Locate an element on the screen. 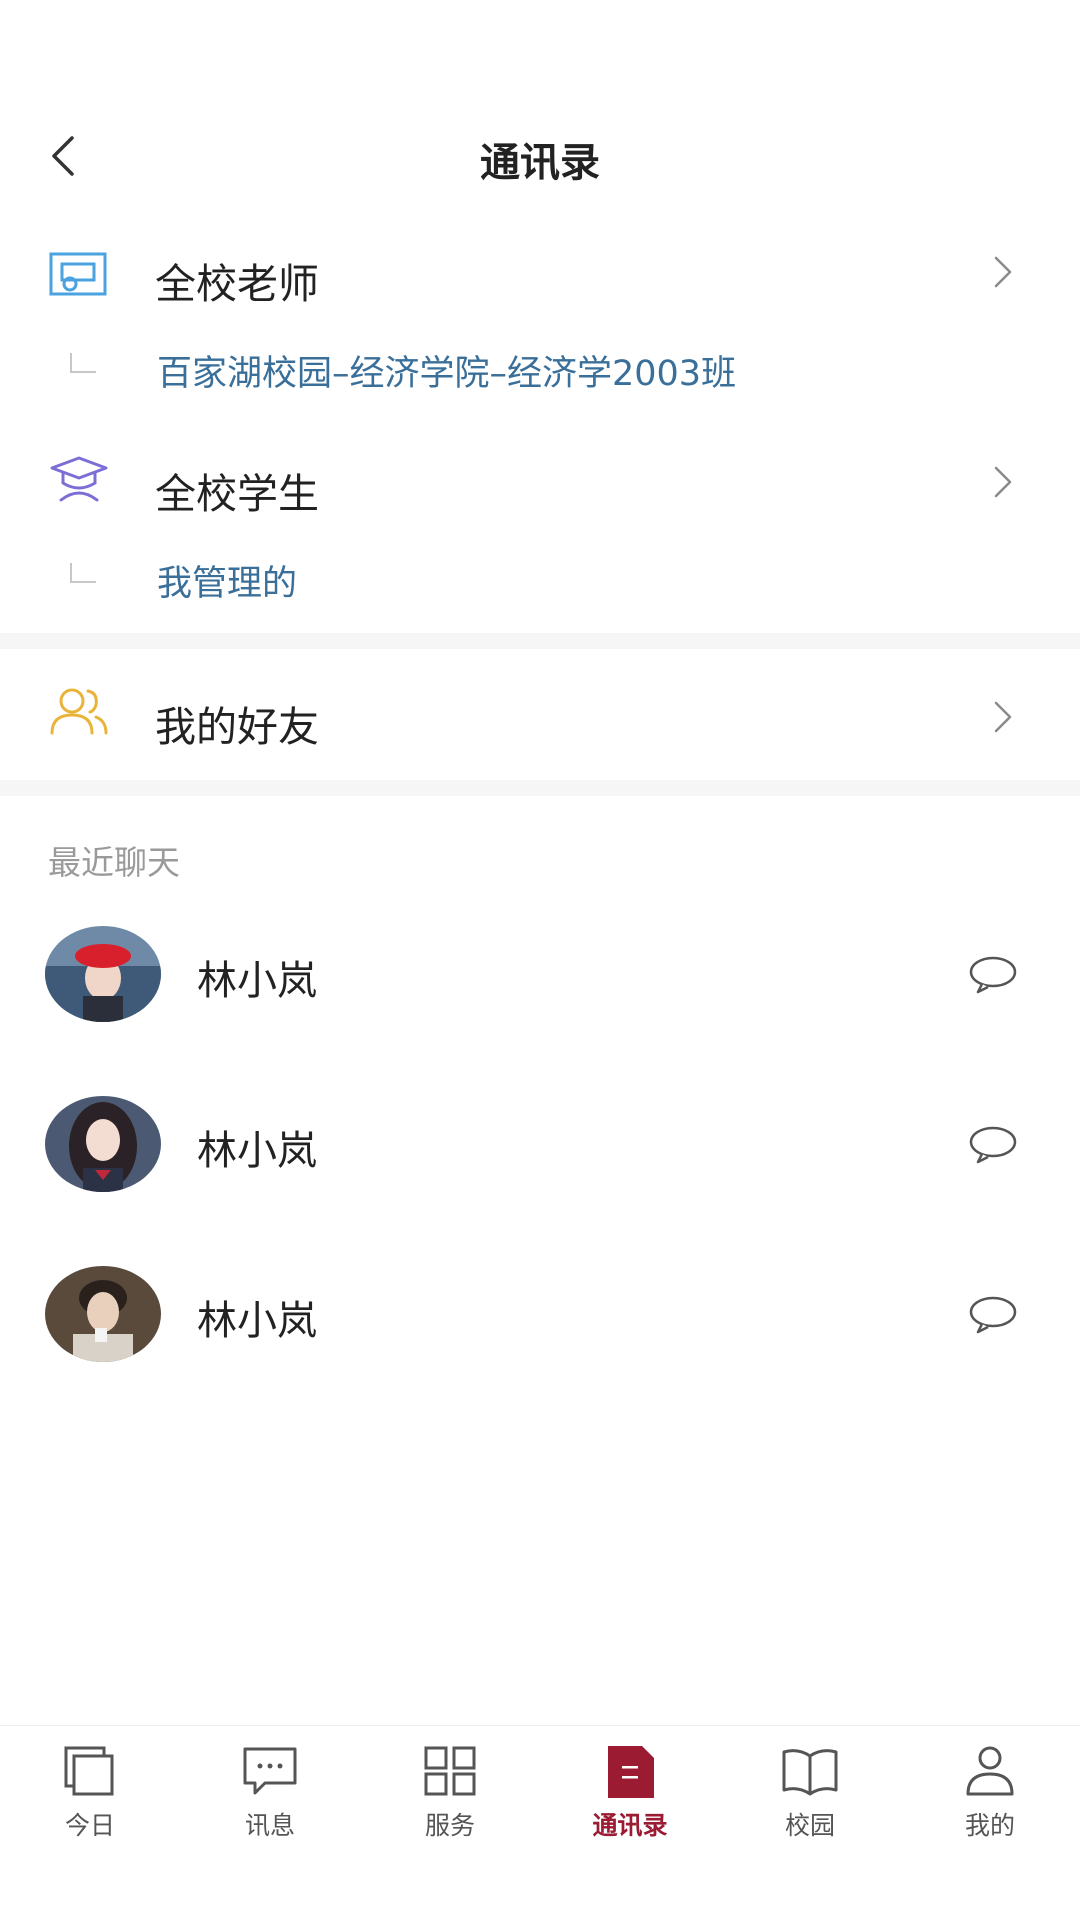 The image size is (1080, 1920). sub-label-managed: 我管理的 is located at coordinates (227, 584).